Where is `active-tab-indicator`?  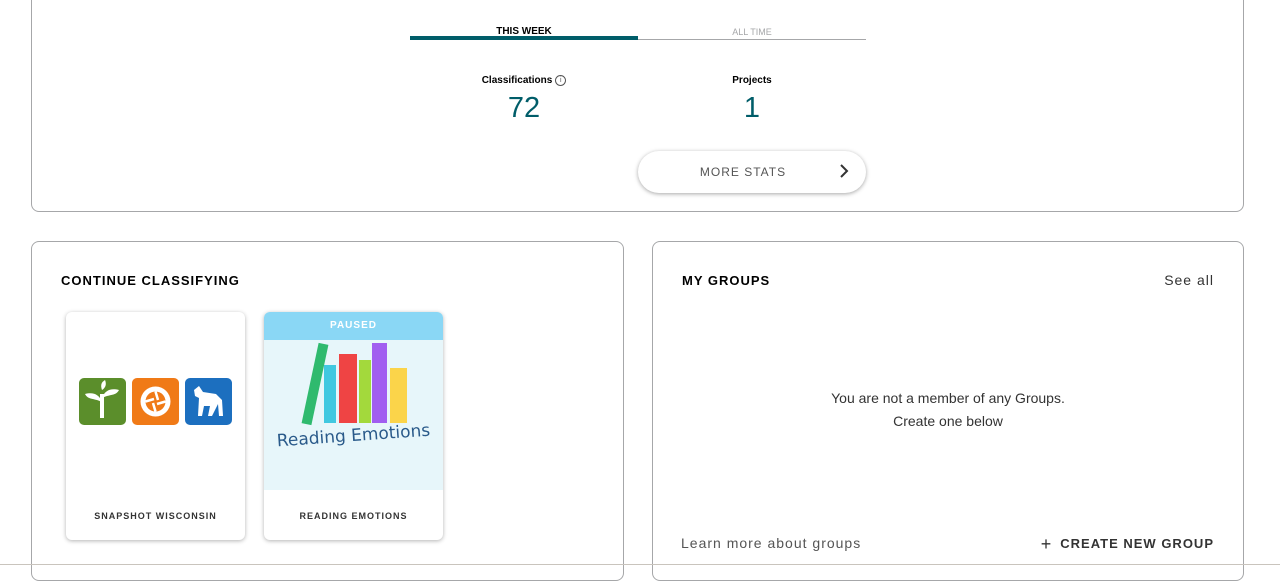
active-tab-indicator is located at coordinates (524, 38).